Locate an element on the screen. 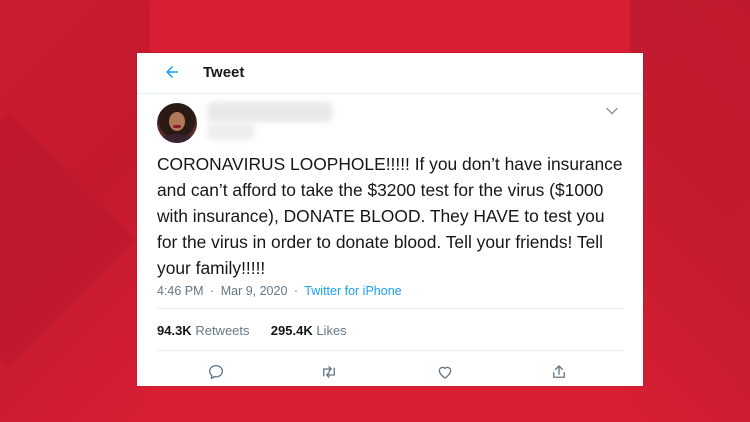 This screenshot has width=750, height=422. tweet-time: 4:46 PM is located at coordinates (180, 291).